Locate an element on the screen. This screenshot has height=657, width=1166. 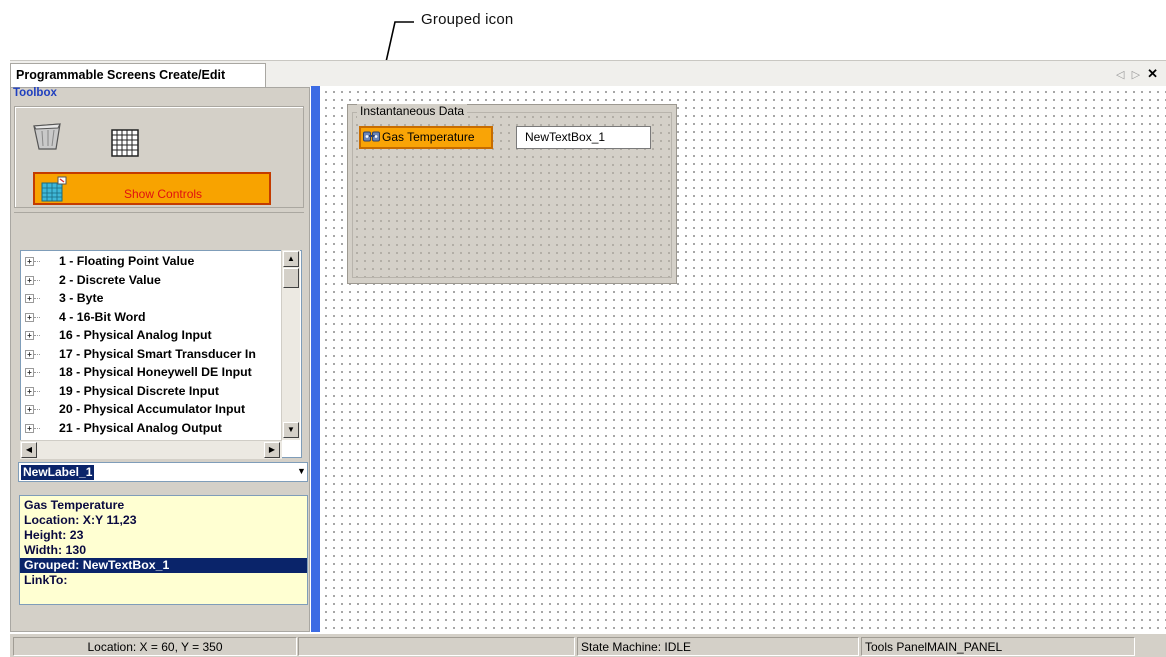
property-line: Height: 23 is located at coordinates (163, 535).